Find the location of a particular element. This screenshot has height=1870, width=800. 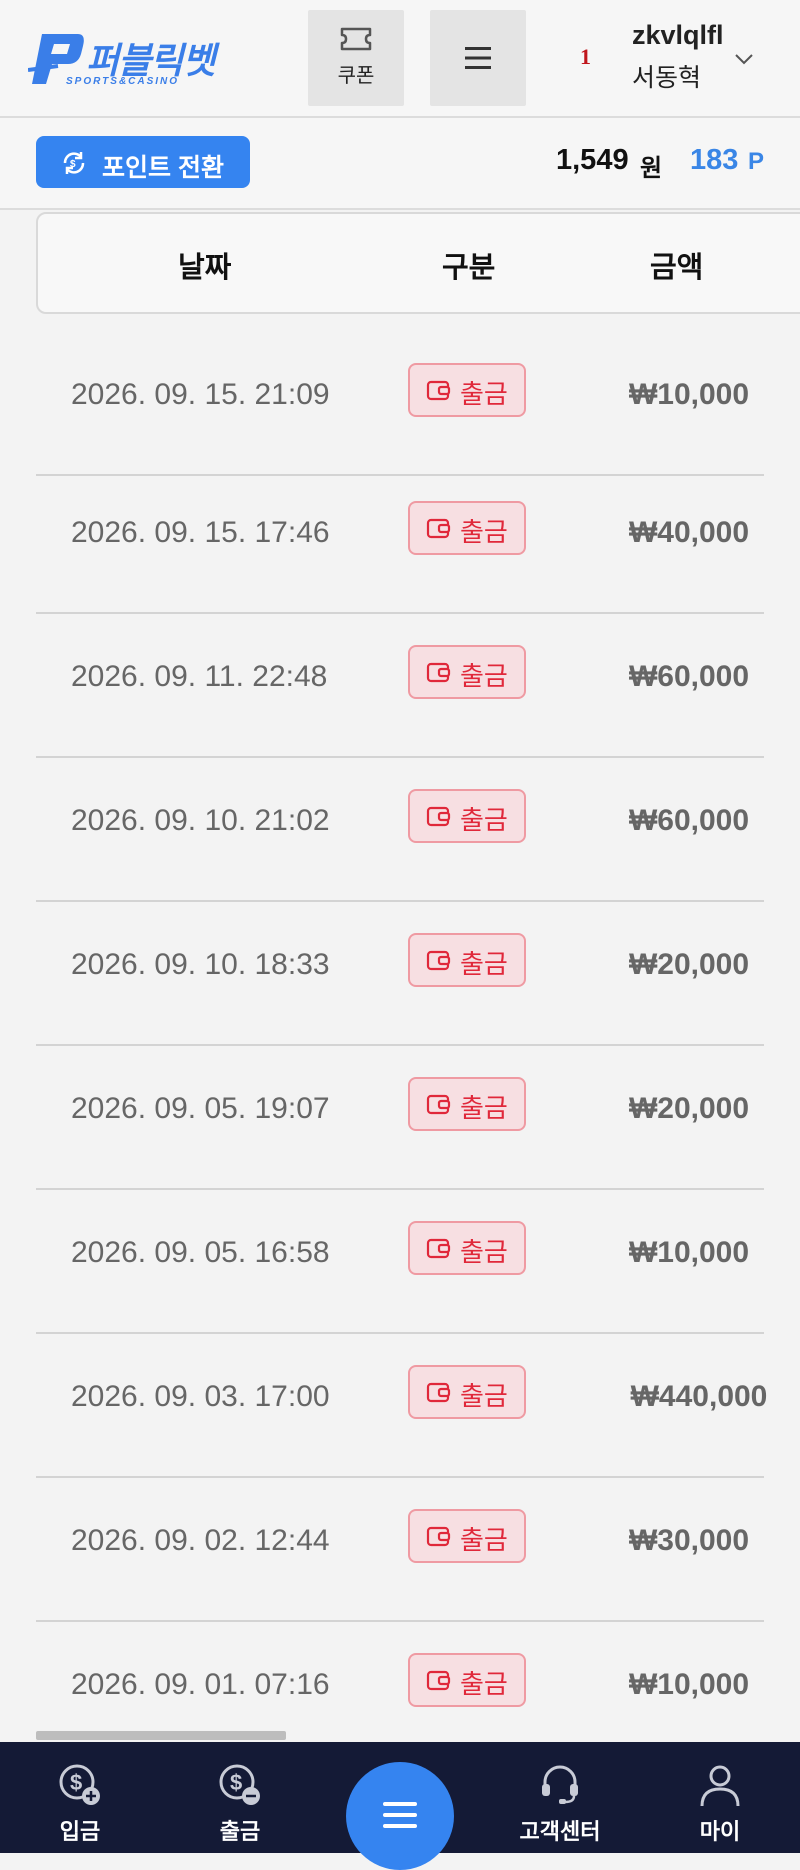

point-convert-button: $ 포인트 전환 is located at coordinates (143, 162).